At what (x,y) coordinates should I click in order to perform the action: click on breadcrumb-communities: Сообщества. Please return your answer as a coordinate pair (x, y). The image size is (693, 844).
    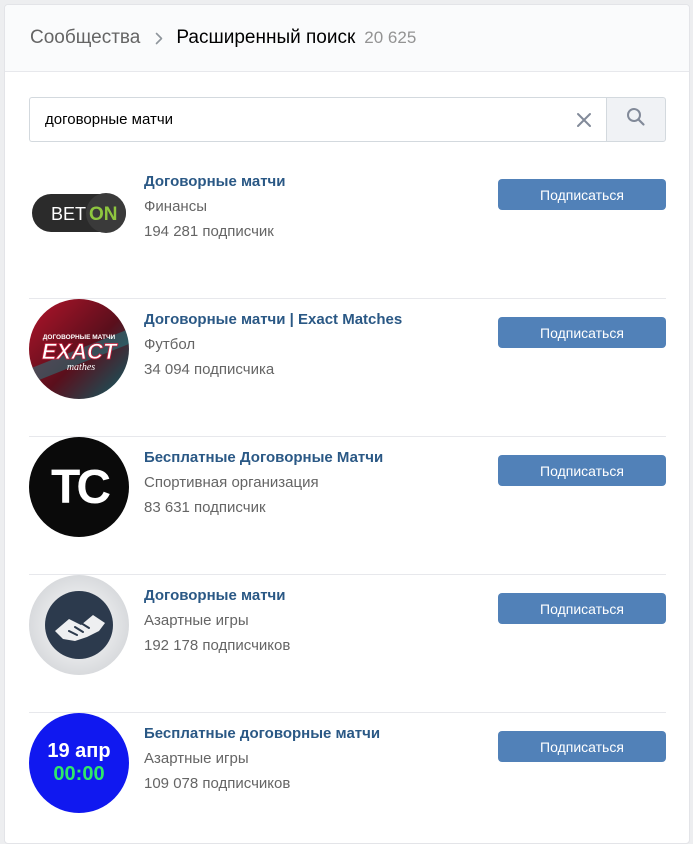
    Looking at the image, I should click on (85, 38).